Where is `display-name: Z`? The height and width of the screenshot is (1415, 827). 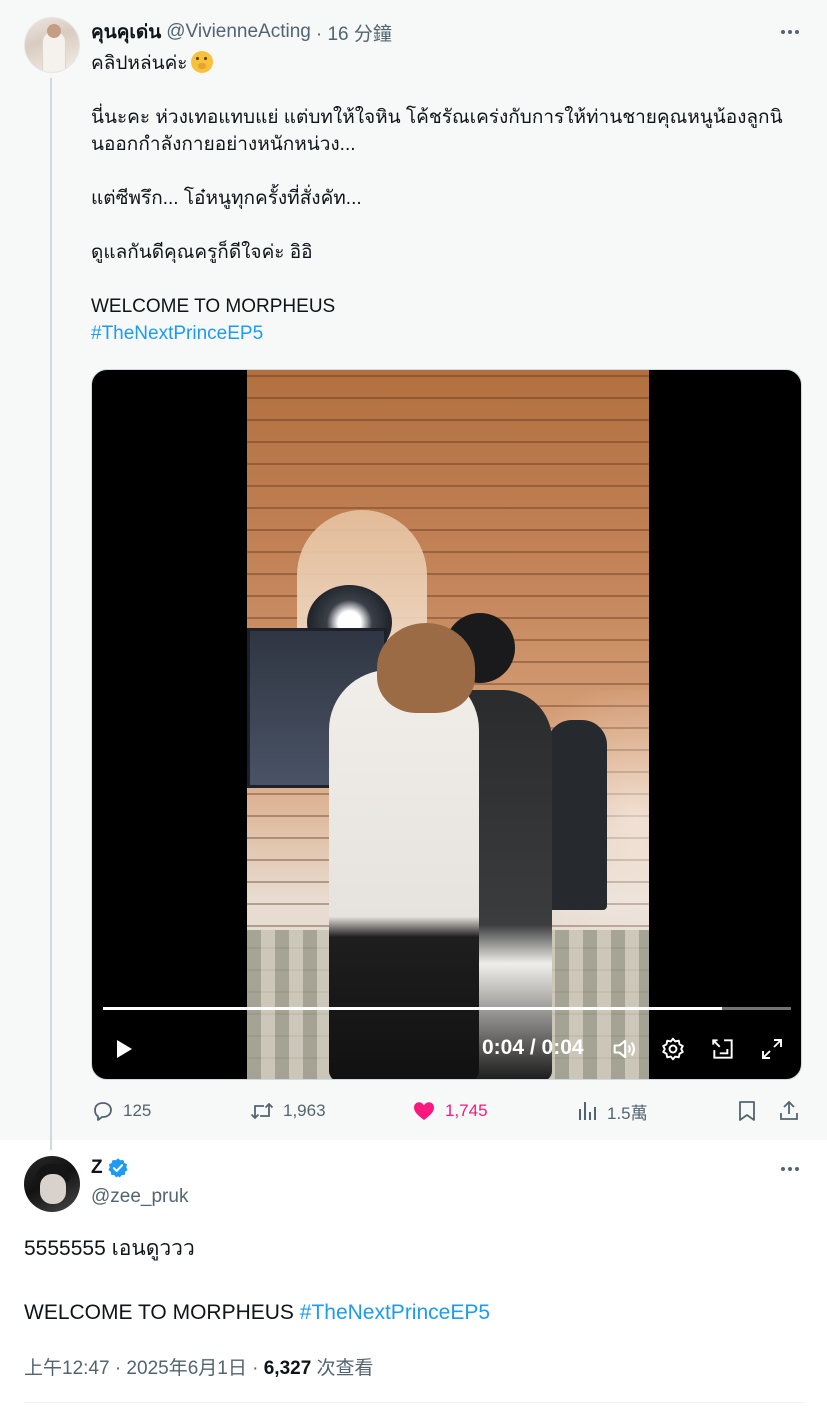 display-name: Z is located at coordinates (97, 1168).